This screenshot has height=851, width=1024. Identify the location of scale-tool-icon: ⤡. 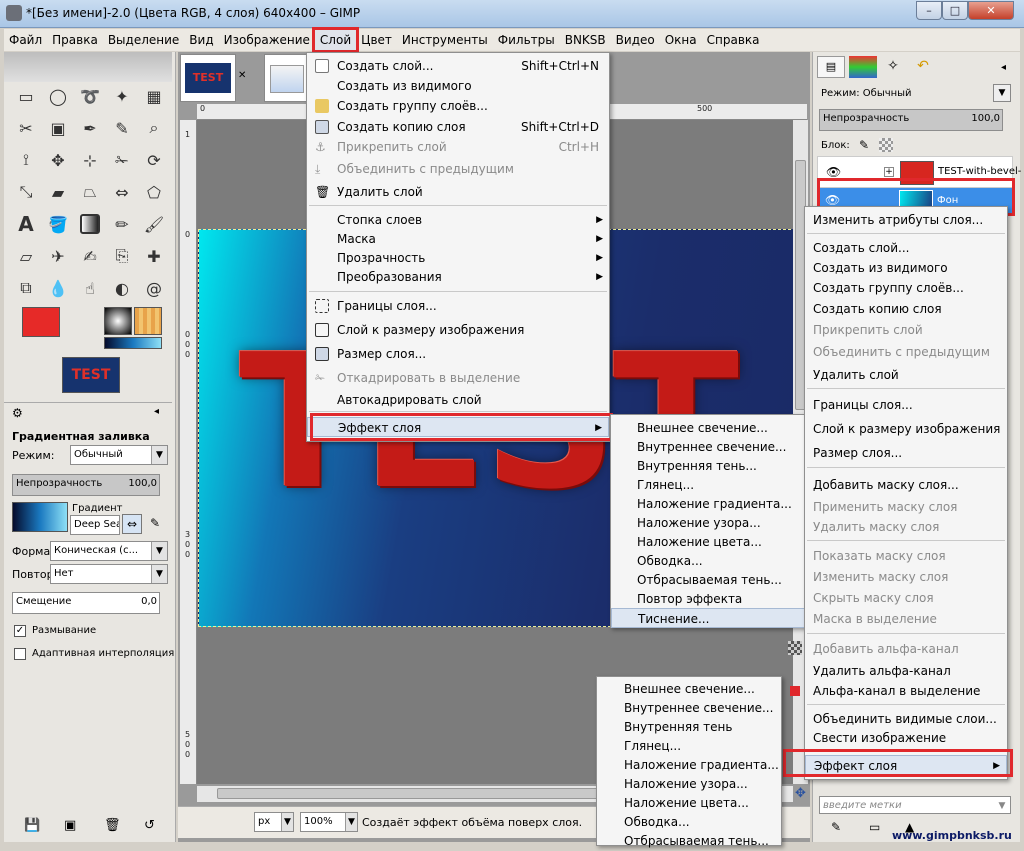
(26, 192).